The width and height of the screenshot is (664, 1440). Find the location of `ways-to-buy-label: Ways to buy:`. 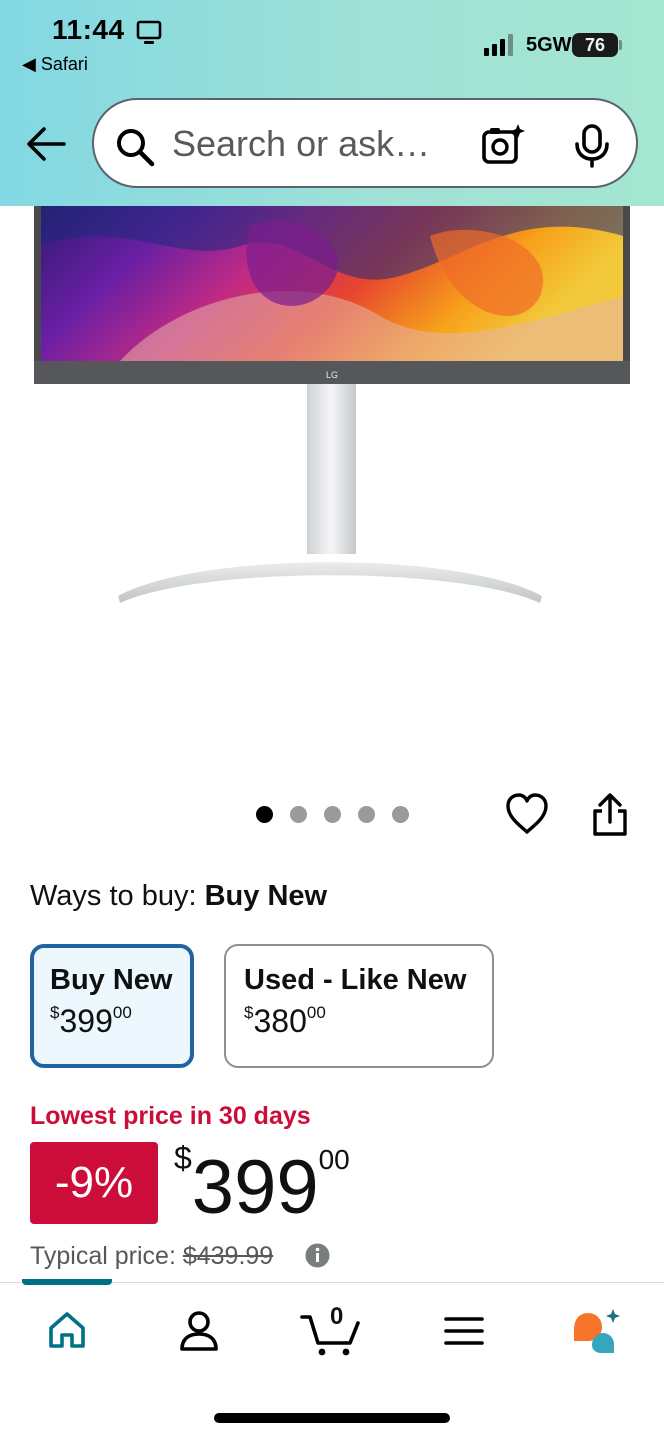

ways-to-buy-label: Ways to buy: is located at coordinates (113, 896).